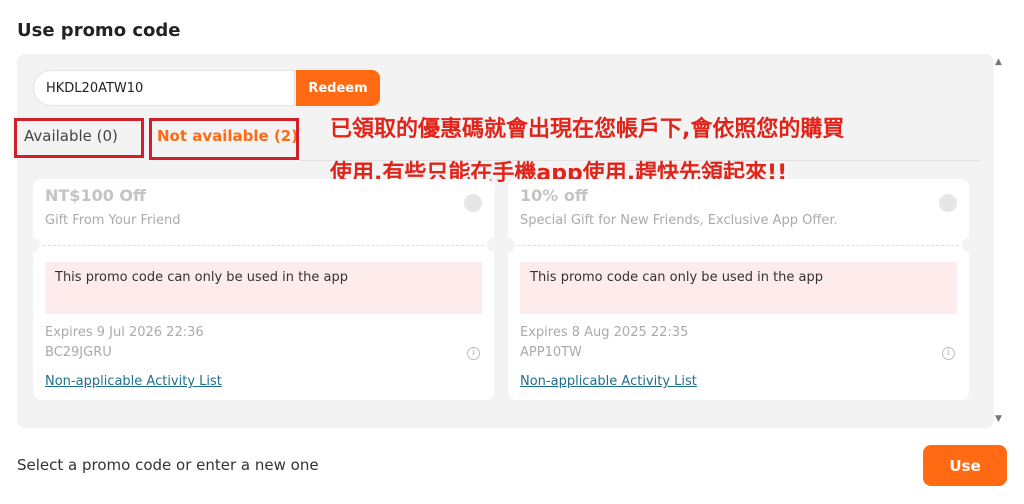  What do you see at coordinates (998, 62) in the screenshot?
I see `scroll-up-icon: ▲` at bounding box center [998, 62].